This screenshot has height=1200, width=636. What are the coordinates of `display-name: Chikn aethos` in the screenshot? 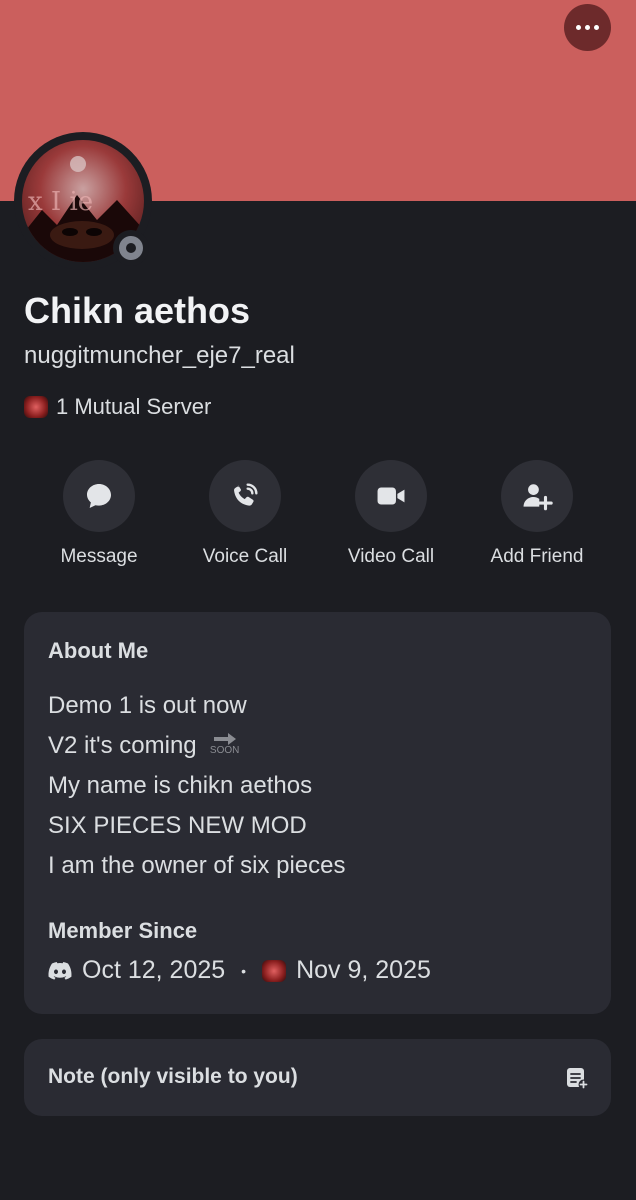 It's located at (137, 310).